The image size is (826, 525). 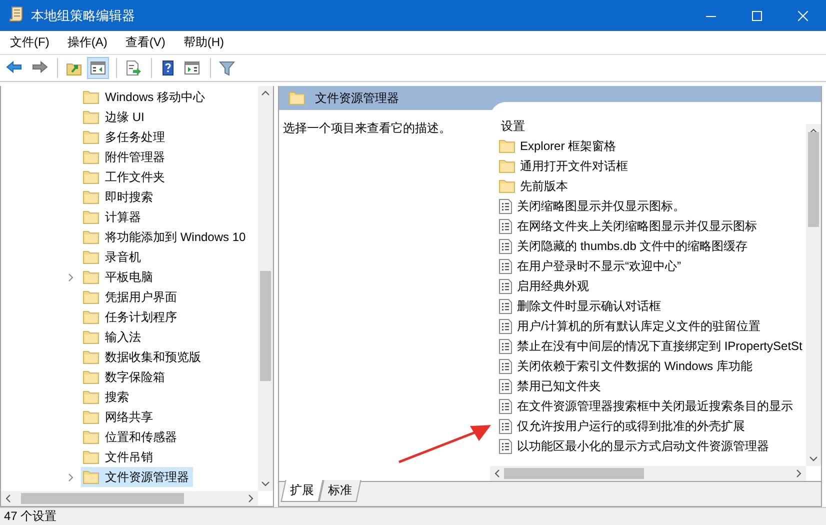 I want to click on maximize-icon, so click(x=757, y=15).